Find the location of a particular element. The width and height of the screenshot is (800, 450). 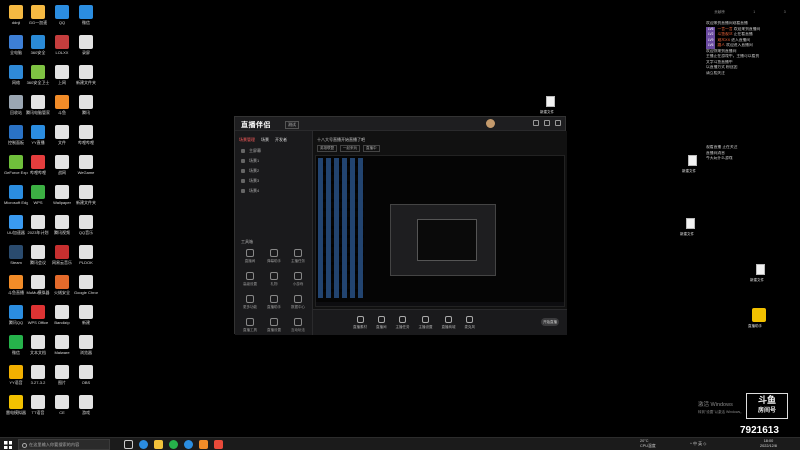

desktop-icon: YY语音 is located at coordinates (16, 377).